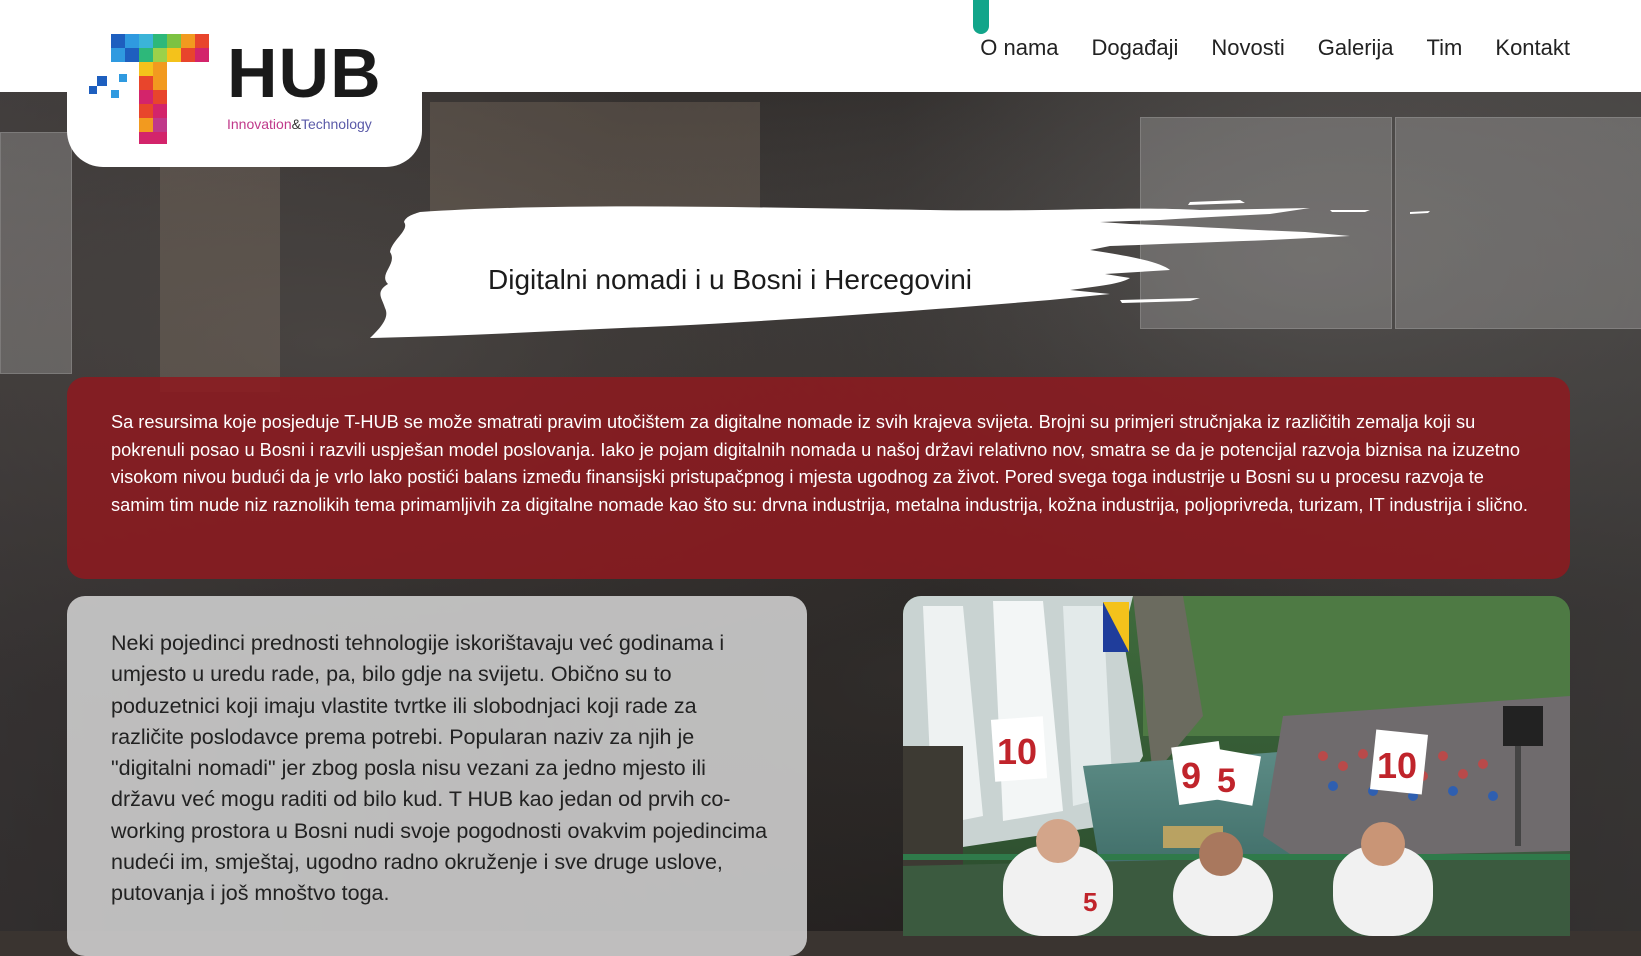  I want to click on t-logo-icon, so click(149, 89).